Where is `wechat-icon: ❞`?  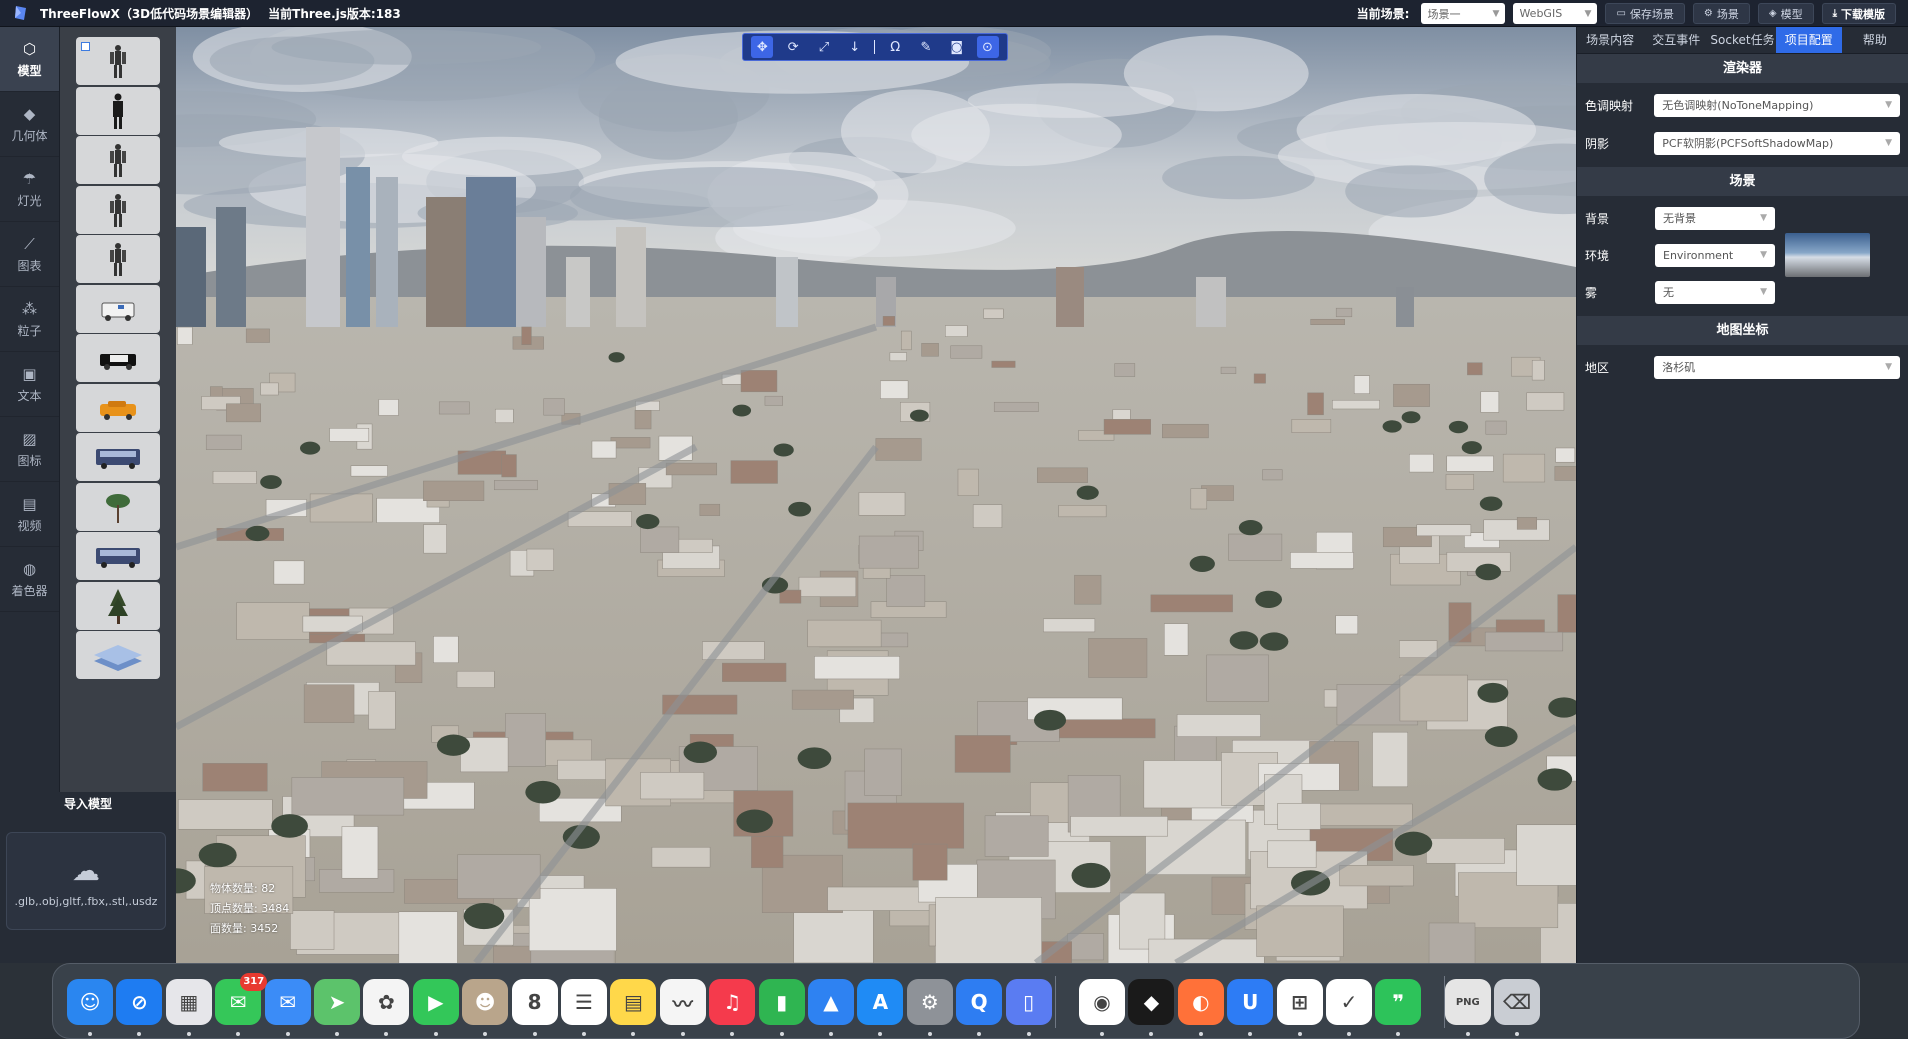
wechat-icon: ❞ is located at coordinates (1398, 1002).